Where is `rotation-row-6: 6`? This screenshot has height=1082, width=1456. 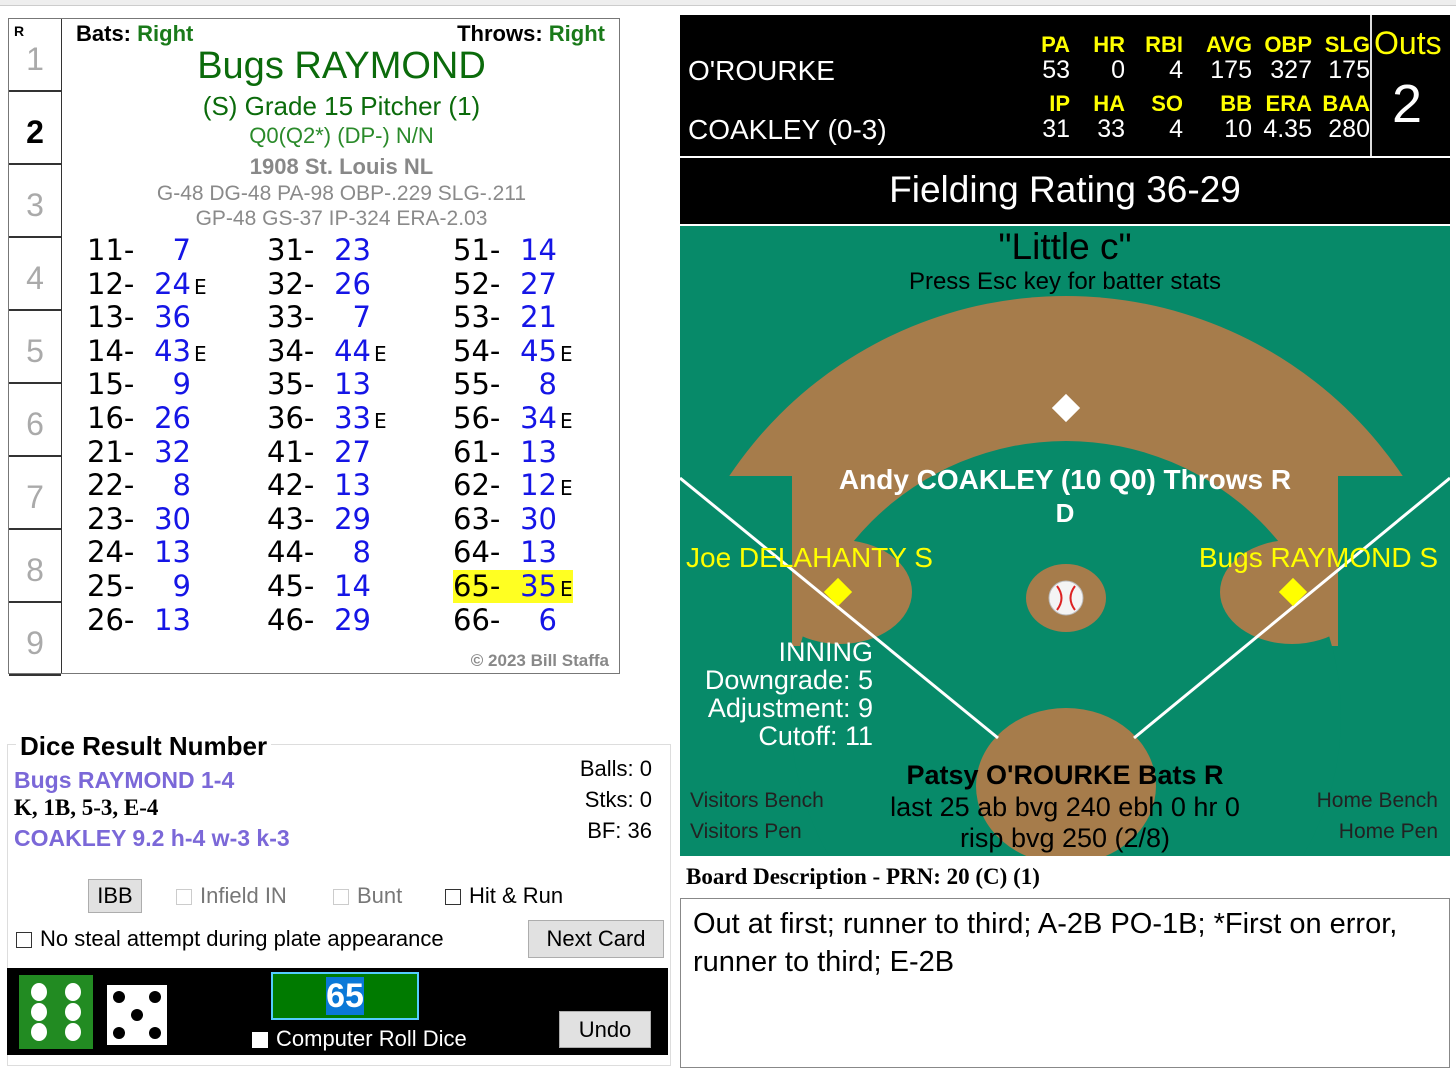 rotation-row-6: 6 is located at coordinates (35, 420).